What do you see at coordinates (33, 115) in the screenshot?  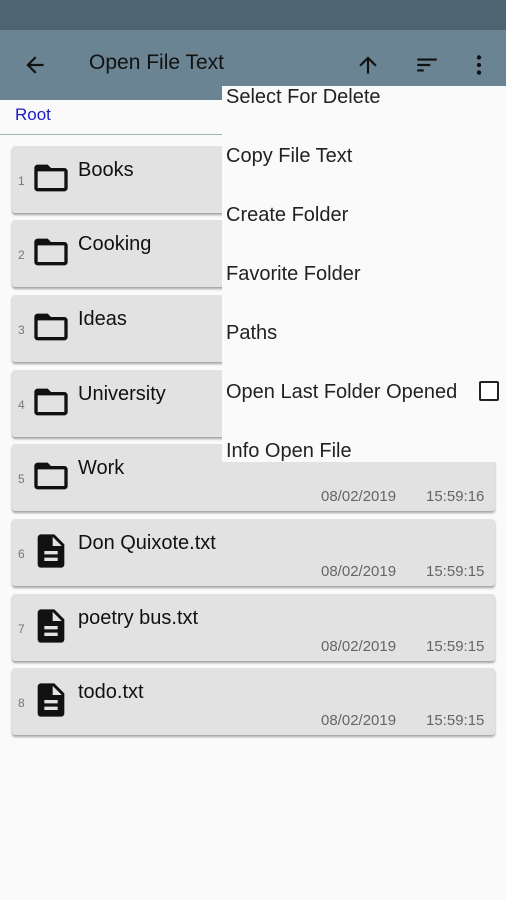 I see `breadcrumb-root: Root` at bounding box center [33, 115].